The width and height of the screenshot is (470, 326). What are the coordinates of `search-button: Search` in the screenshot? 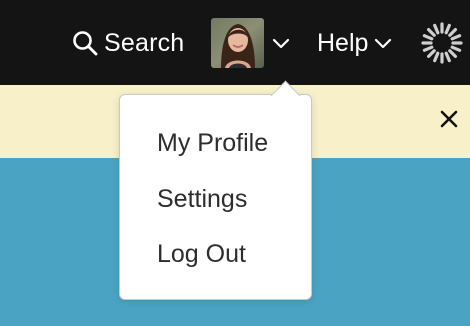 It's located at (128, 43).